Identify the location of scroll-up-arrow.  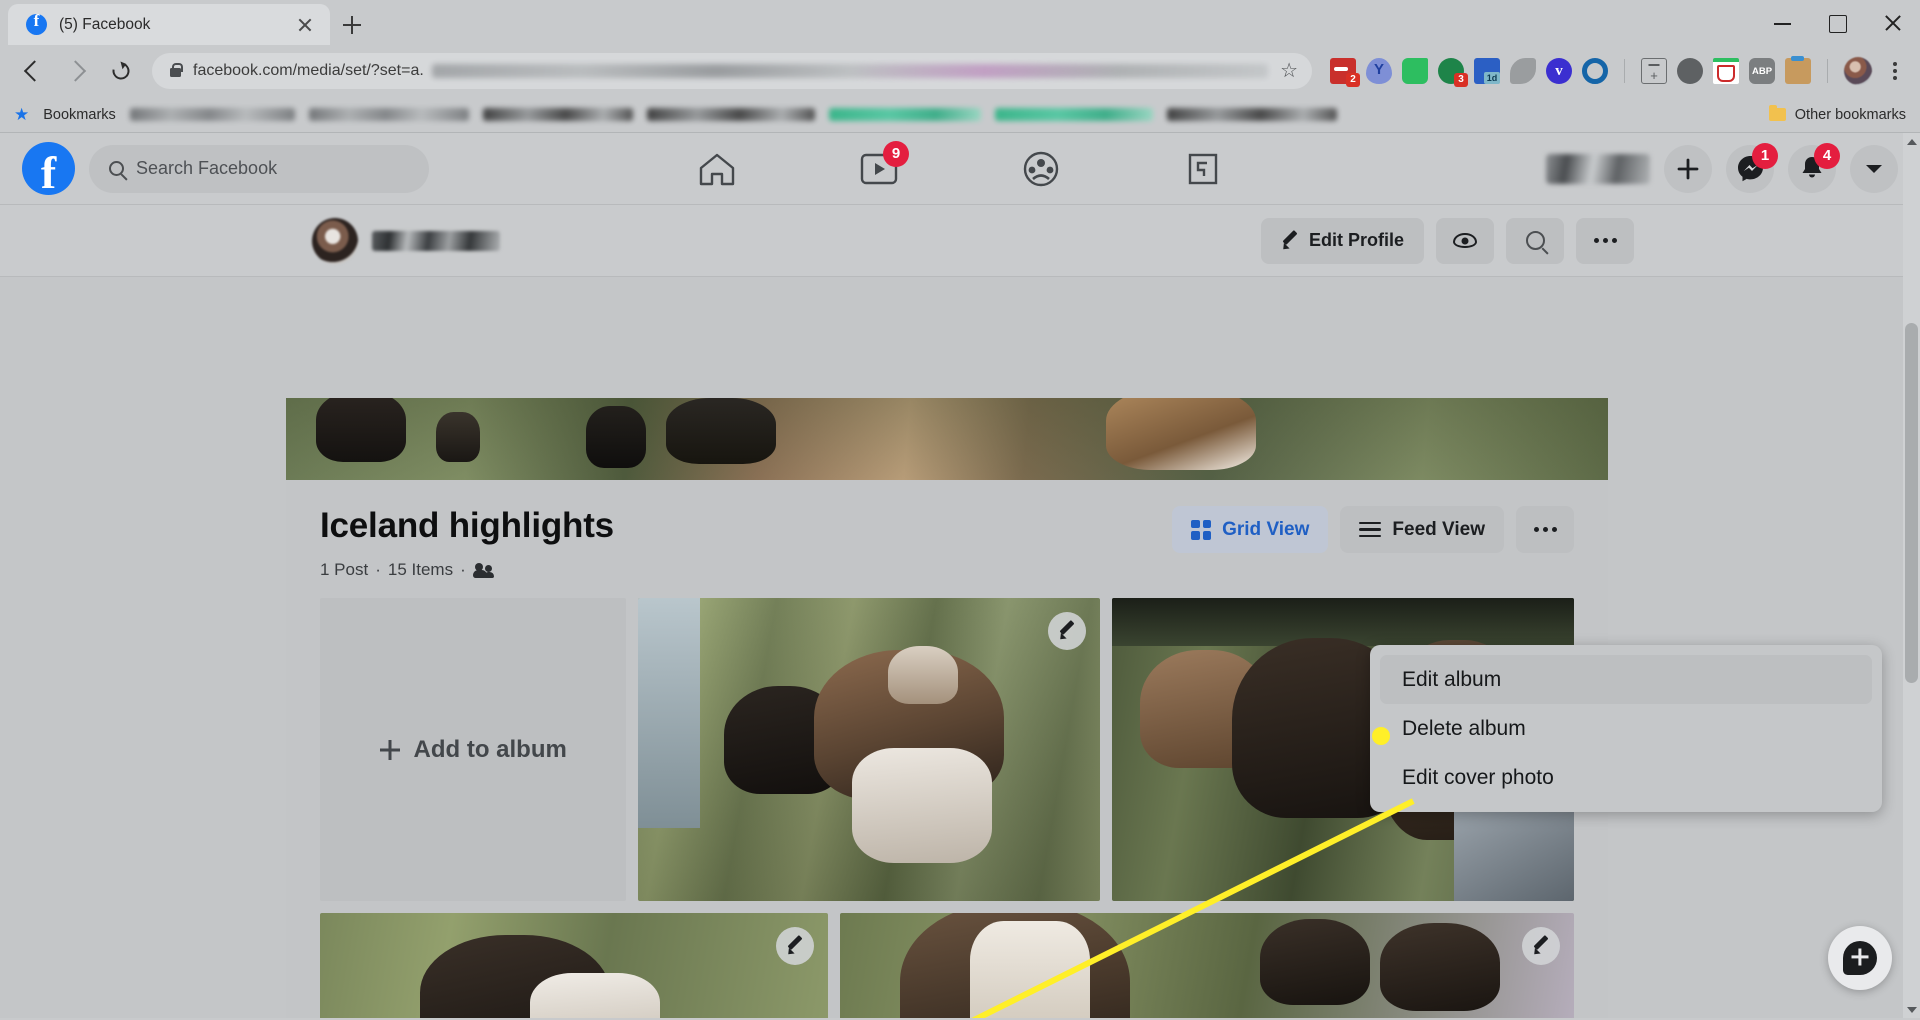
(1911, 141).